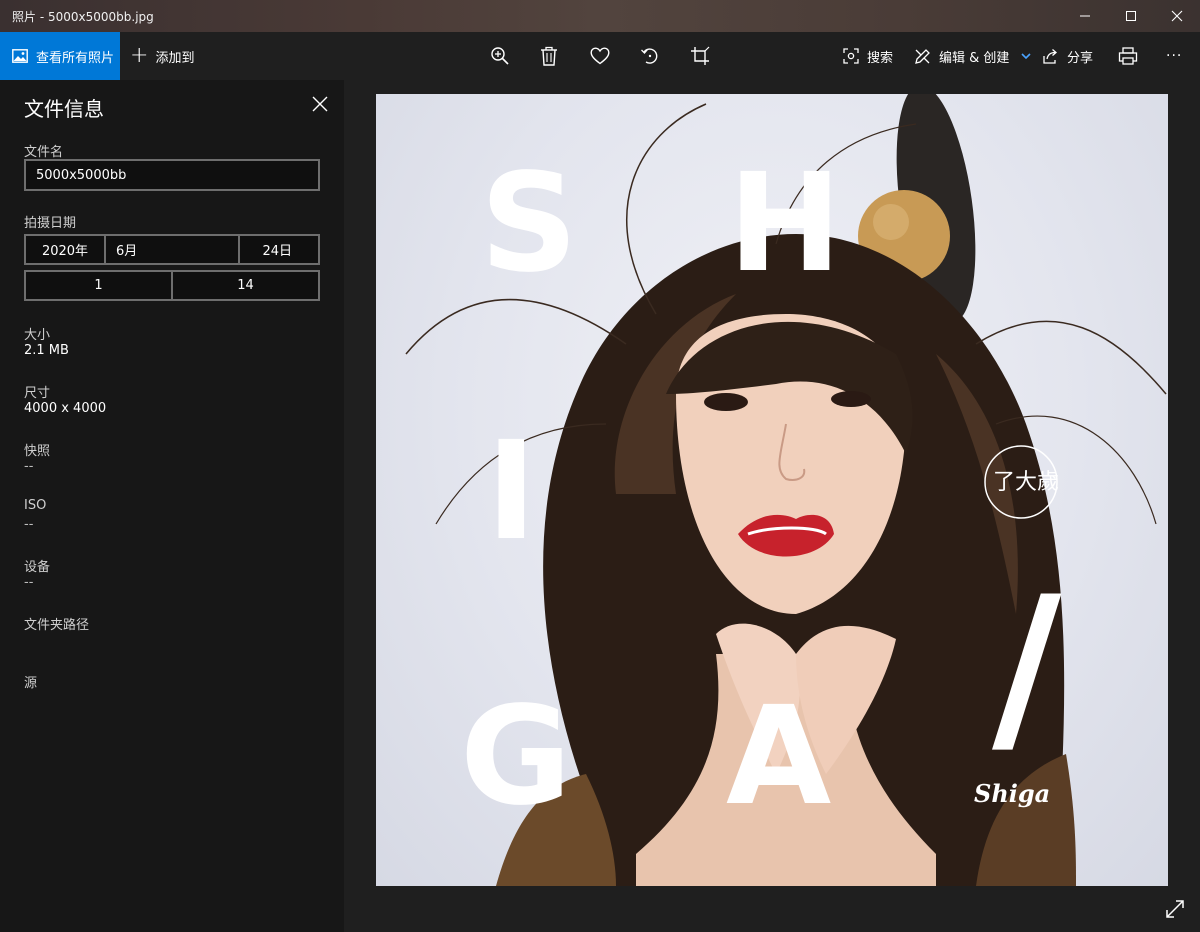 Image resolution: width=1200 pixels, height=932 pixels. I want to click on chevron-down-icon, so click(1026, 56).